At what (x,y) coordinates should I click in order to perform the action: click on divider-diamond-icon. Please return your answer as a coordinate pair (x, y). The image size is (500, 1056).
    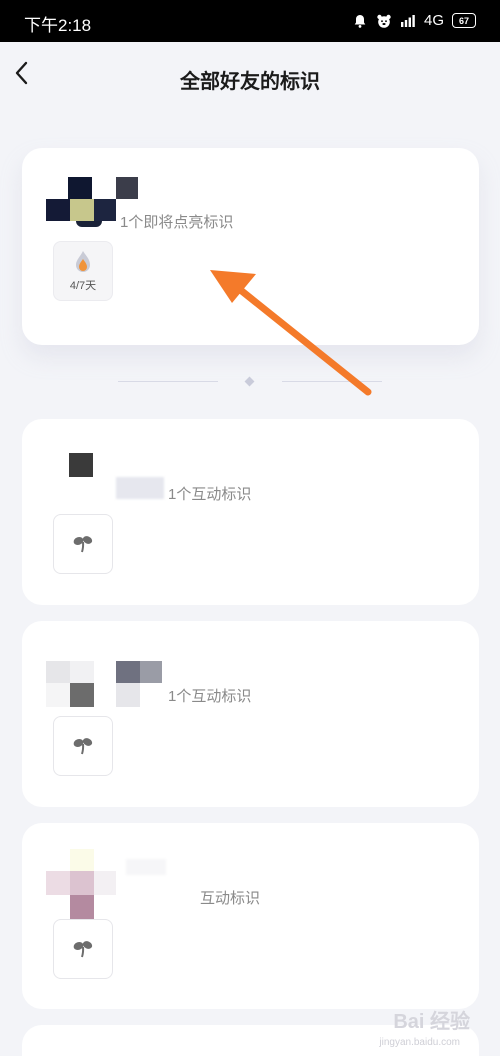
    Looking at the image, I should click on (249, 381).